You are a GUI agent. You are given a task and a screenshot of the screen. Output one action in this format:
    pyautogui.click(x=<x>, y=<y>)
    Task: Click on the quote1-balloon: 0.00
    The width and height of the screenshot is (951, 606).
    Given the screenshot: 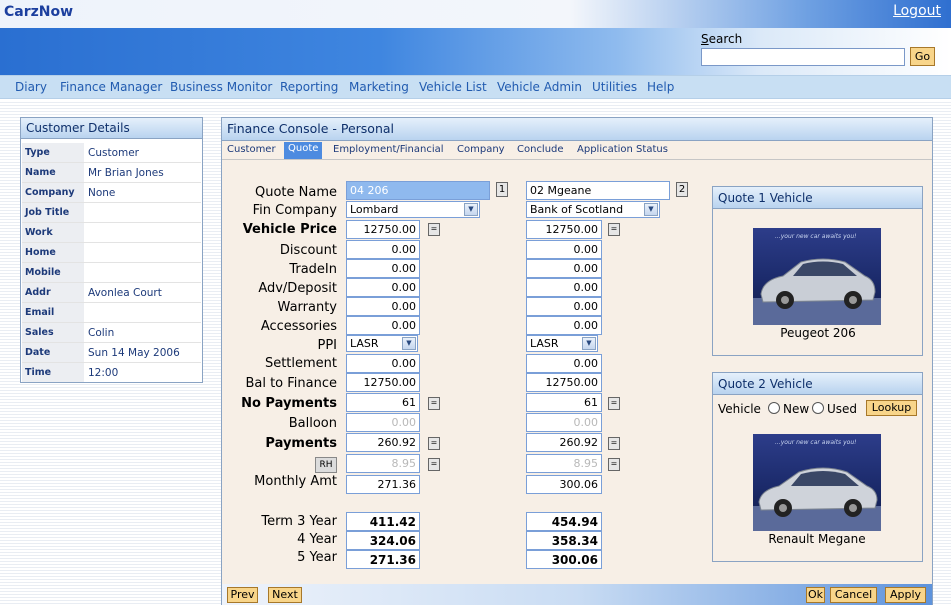 What is the action you would take?
    pyautogui.click(x=383, y=422)
    